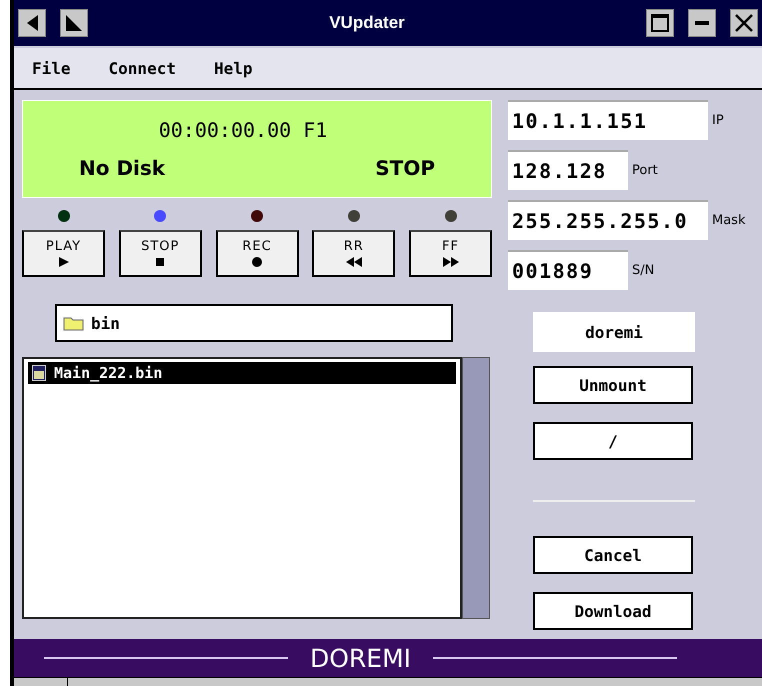 This screenshot has height=686, width=762. What do you see at coordinates (160, 253) in the screenshot?
I see `transport-button: STOP` at bounding box center [160, 253].